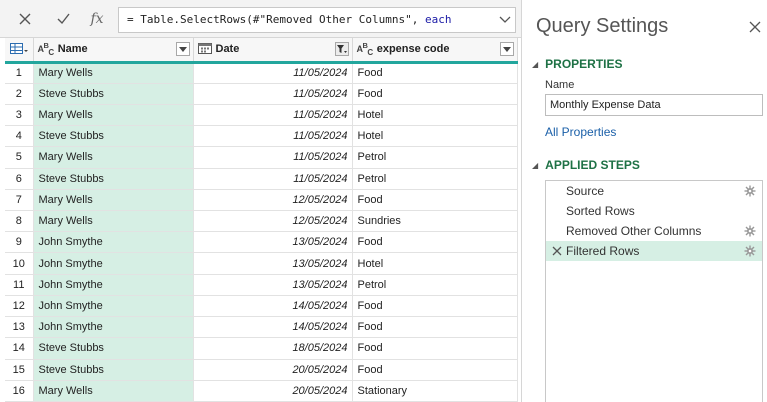  What do you see at coordinates (63, 19) in the screenshot?
I see `commit-check-icon` at bounding box center [63, 19].